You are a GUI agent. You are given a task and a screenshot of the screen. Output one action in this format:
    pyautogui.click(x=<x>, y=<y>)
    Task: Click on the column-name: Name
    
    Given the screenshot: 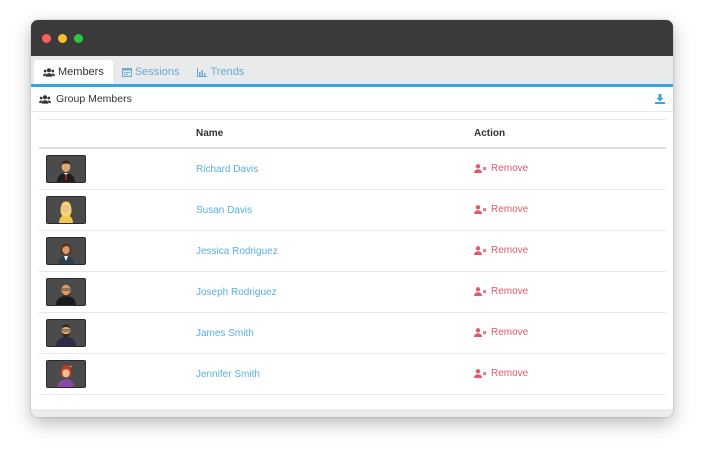 What is the action you would take?
    pyautogui.click(x=210, y=133)
    